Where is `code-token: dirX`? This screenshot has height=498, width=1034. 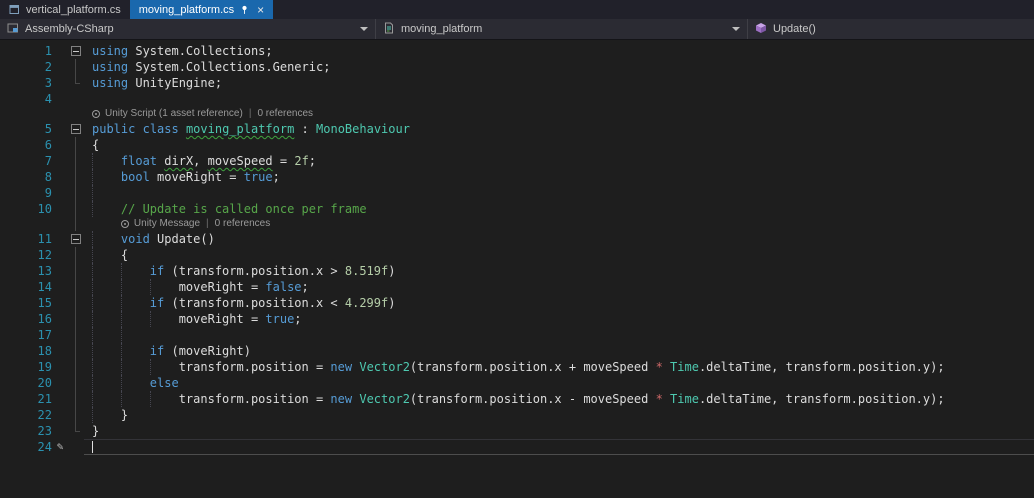 code-token: dirX is located at coordinates (179, 161).